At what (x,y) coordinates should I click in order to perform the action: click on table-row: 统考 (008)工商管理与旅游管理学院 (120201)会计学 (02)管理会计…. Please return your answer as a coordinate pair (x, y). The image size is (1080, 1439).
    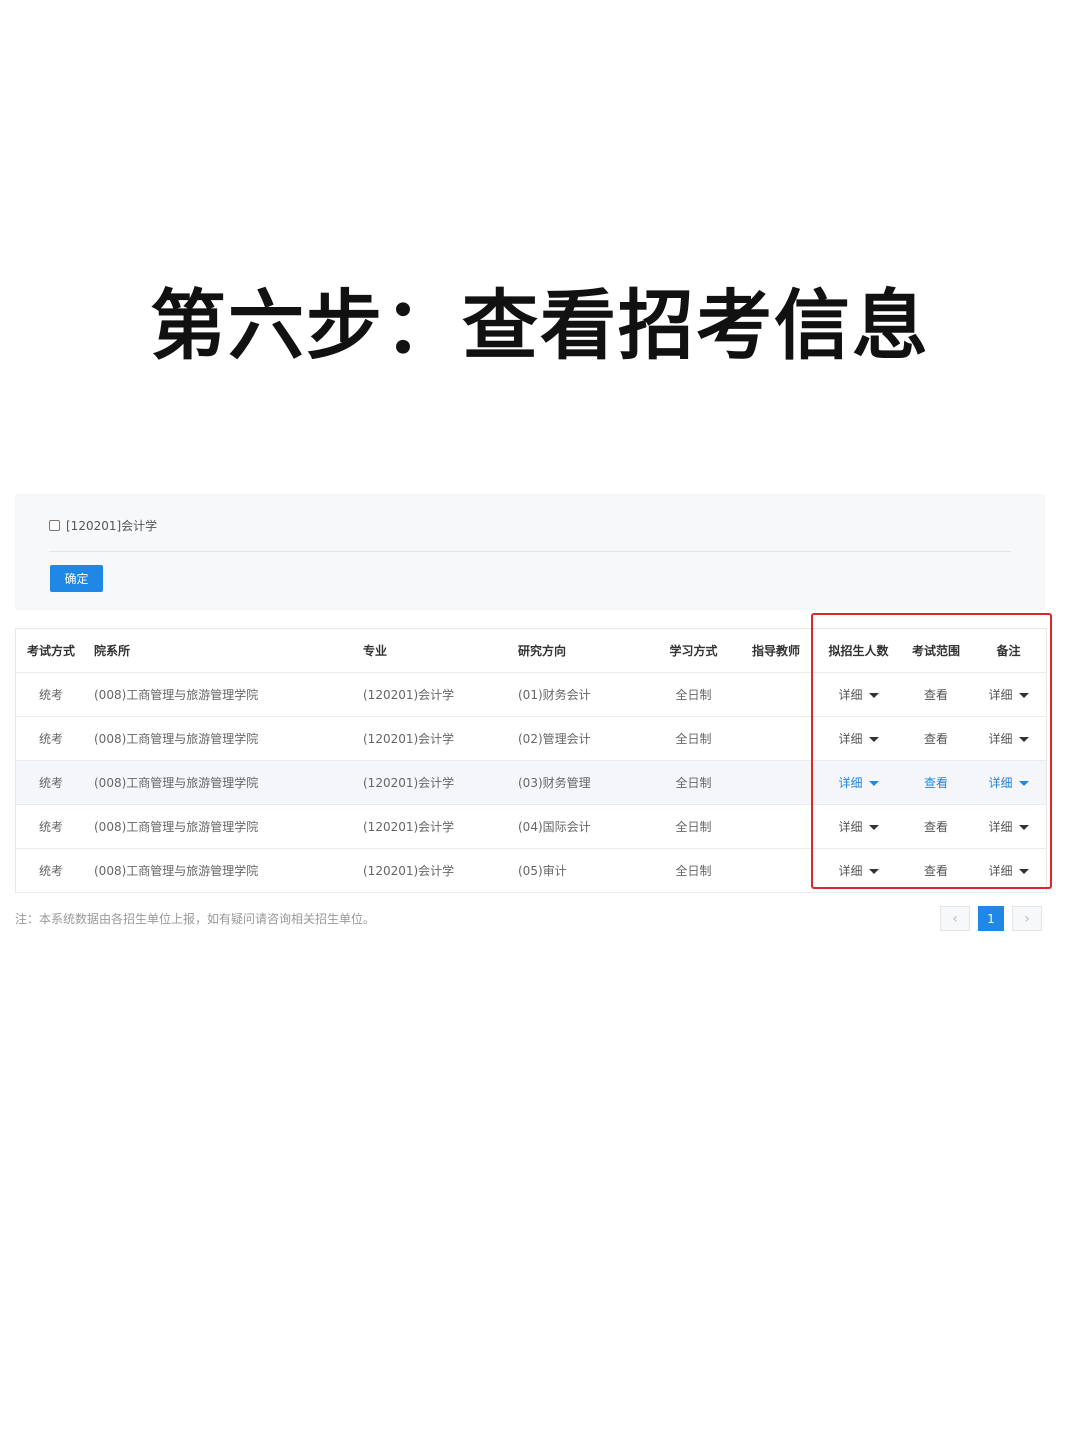
    Looking at the image, I should click on (531, 738).